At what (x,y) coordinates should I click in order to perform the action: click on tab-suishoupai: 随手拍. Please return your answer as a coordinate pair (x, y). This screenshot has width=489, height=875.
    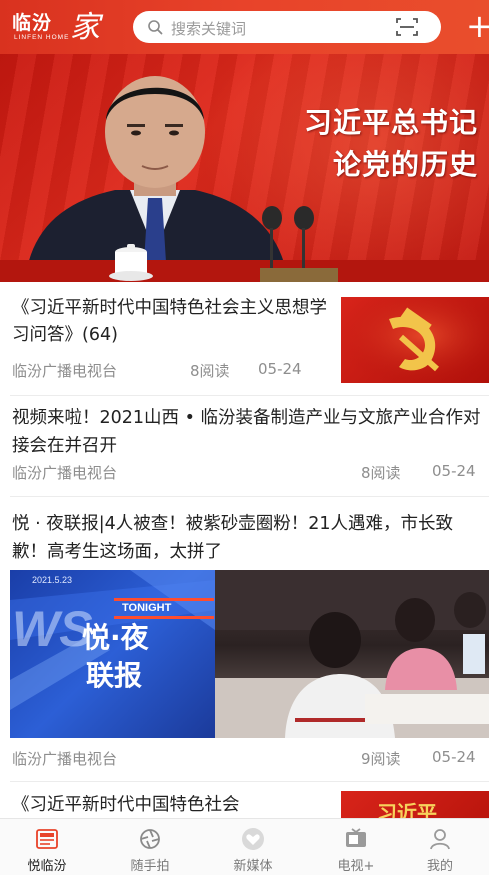
    Looking at the image, I should click on (150, 847).